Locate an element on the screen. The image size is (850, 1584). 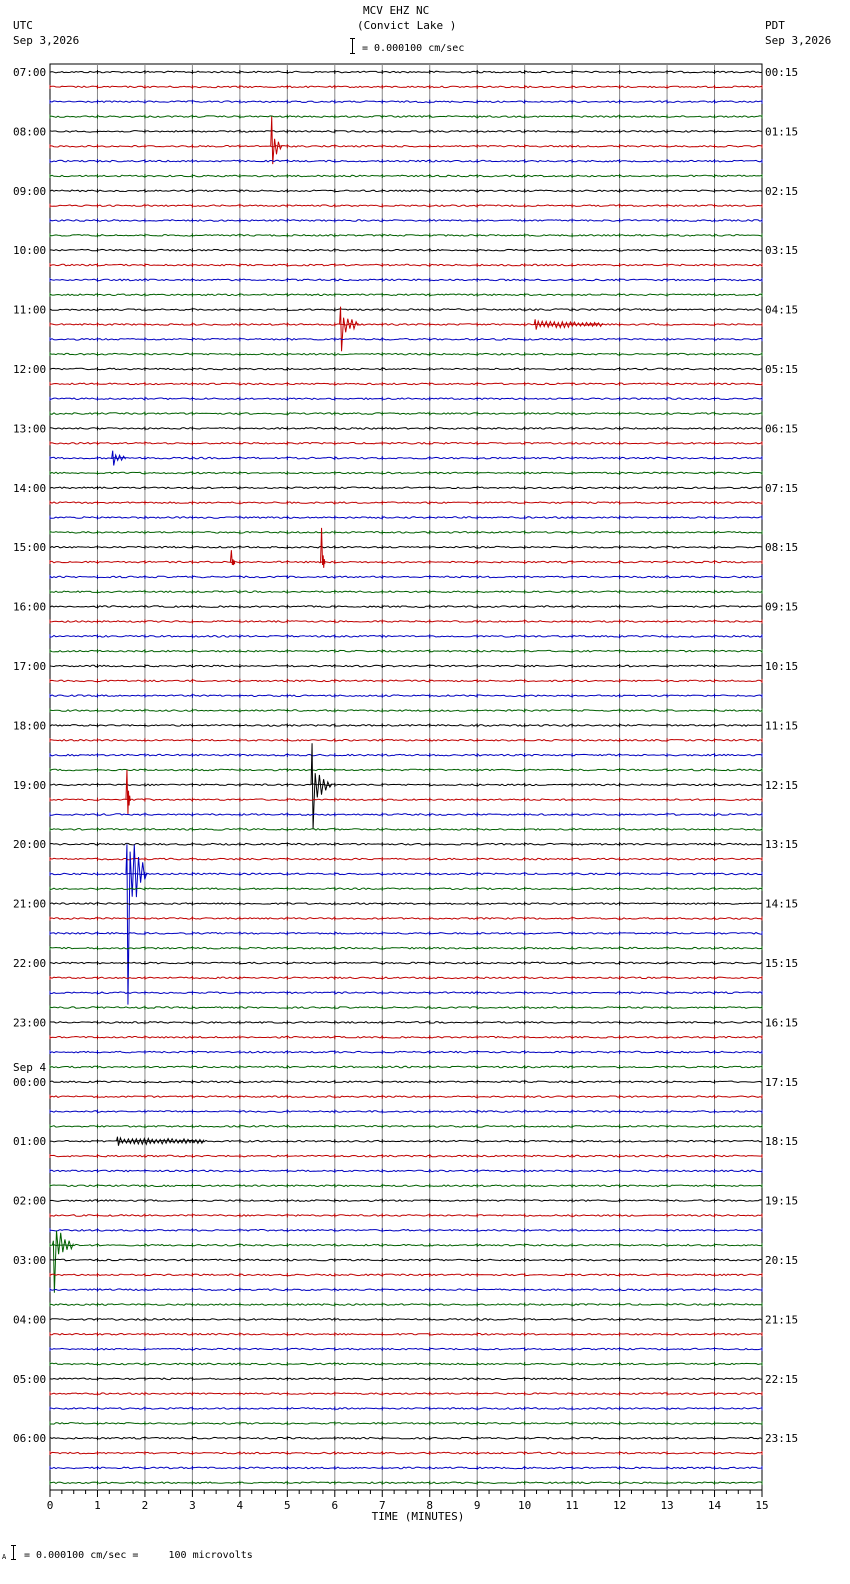
utc-hour-label: 11:00 is located at coordinates (29, 310).